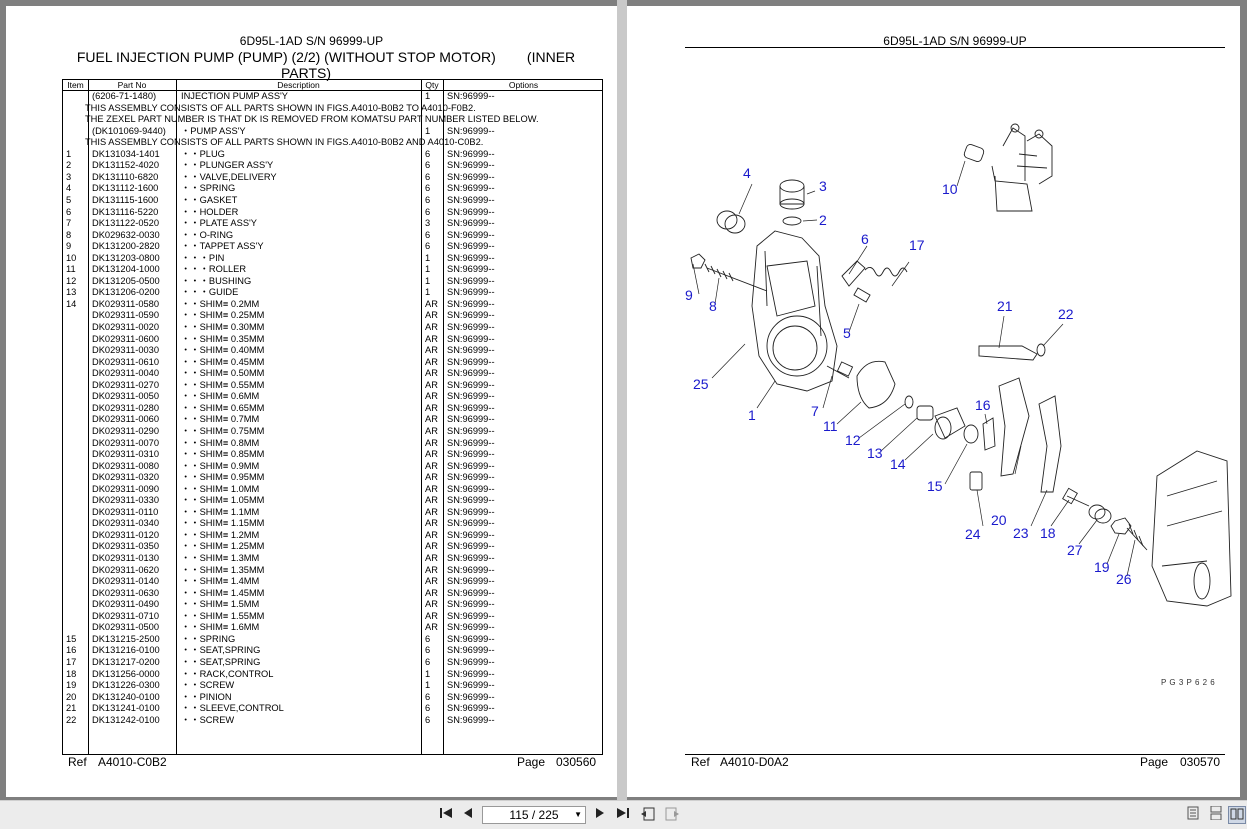 This screenshot has height=829, width=1247. I want to click on two-page-view-icon, so click(1237, 815).